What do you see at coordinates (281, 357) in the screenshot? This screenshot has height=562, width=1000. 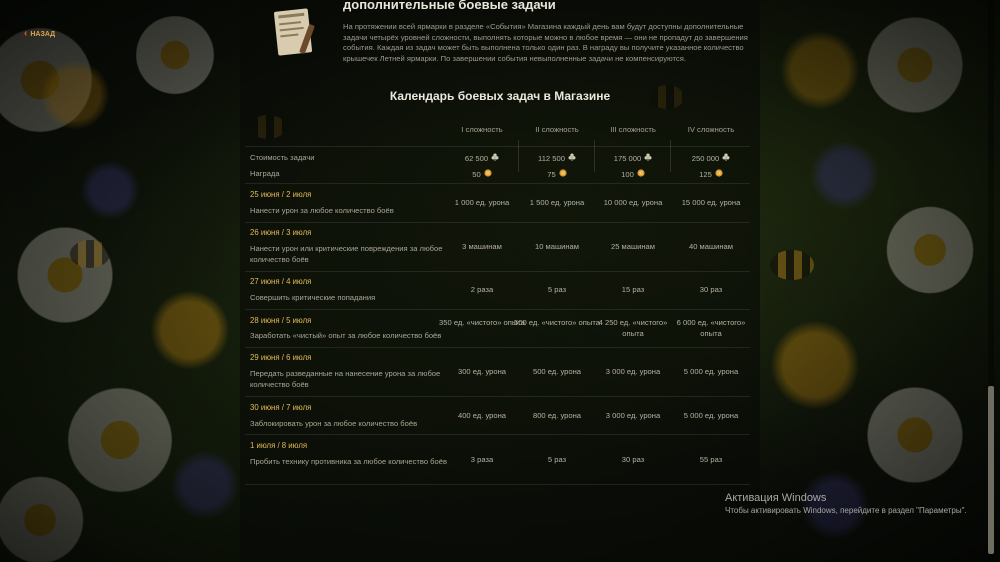 I see `task-date: 29 июня / 6 июля` at bounding box center [281, 357].